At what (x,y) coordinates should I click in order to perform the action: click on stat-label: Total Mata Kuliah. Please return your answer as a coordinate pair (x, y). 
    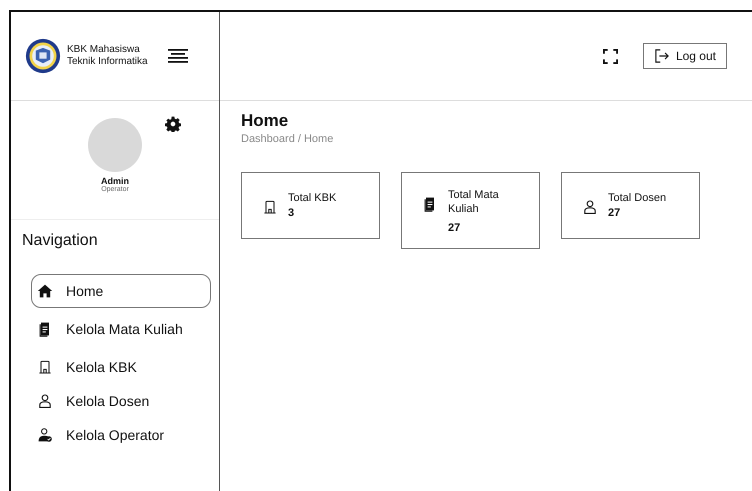
    Looking at the image, I should click on (474, 202).